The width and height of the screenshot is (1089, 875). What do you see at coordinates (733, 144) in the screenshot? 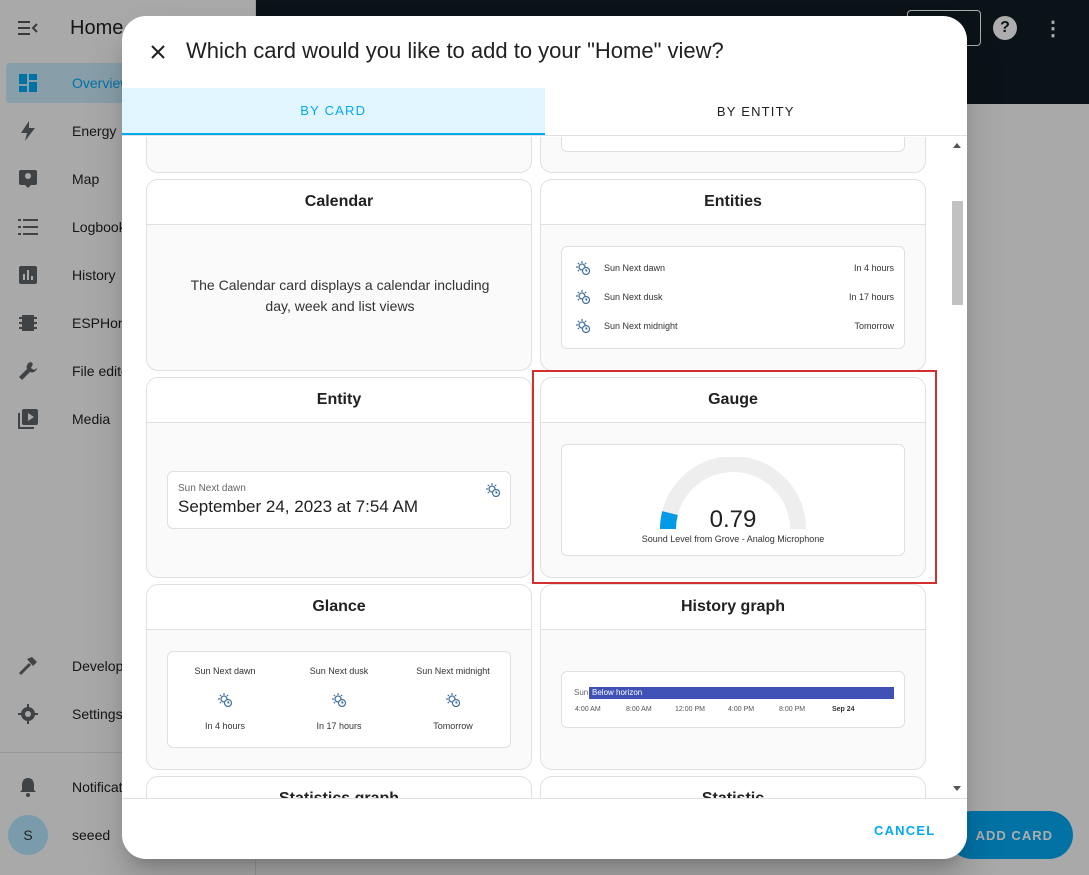
I see `card-preview` at bounding box center [733, 144].